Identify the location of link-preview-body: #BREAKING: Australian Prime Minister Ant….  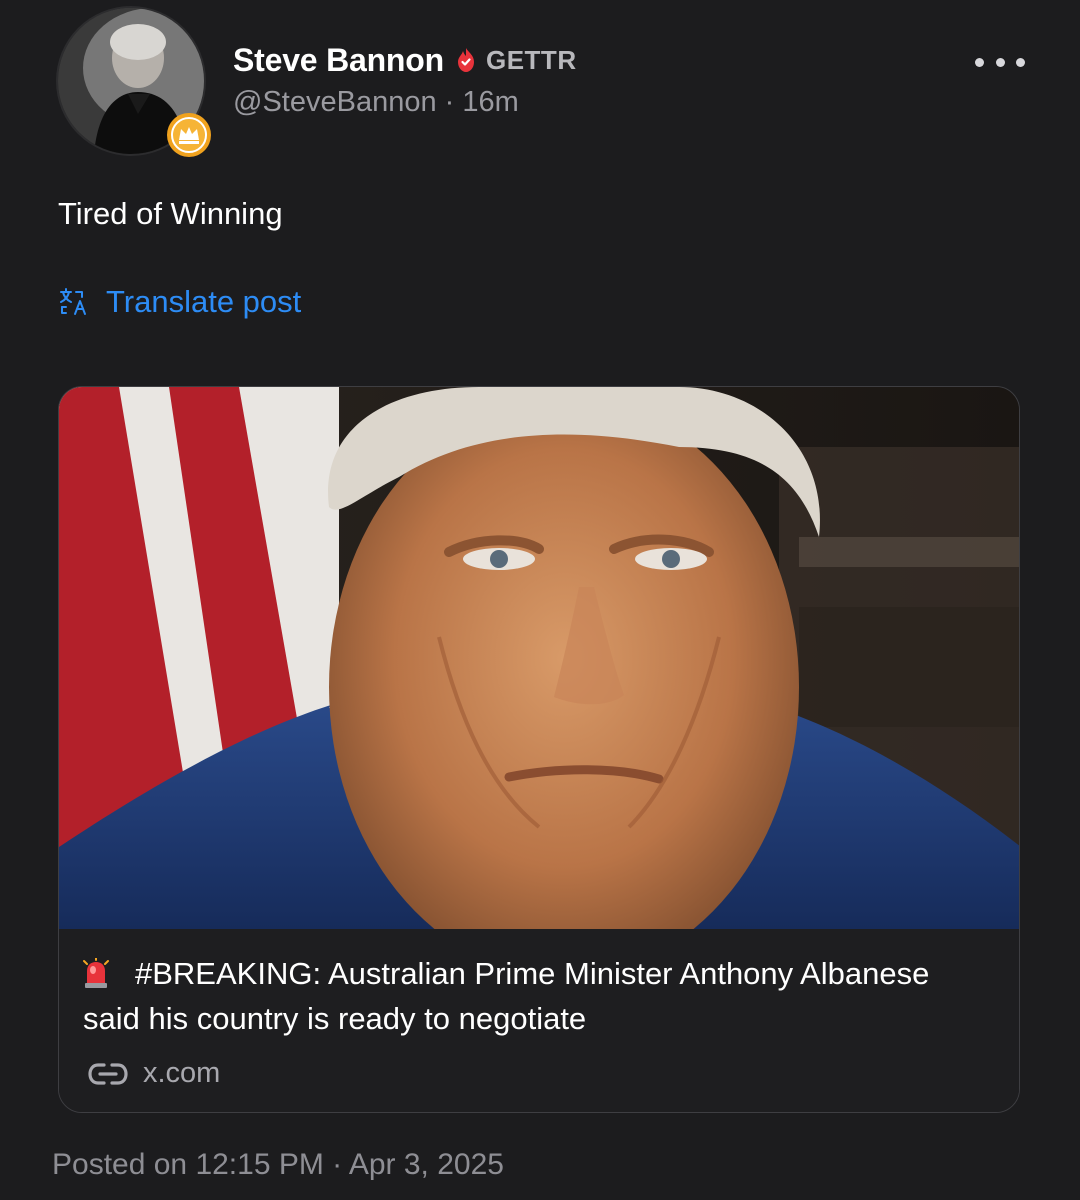
(539, 1020).